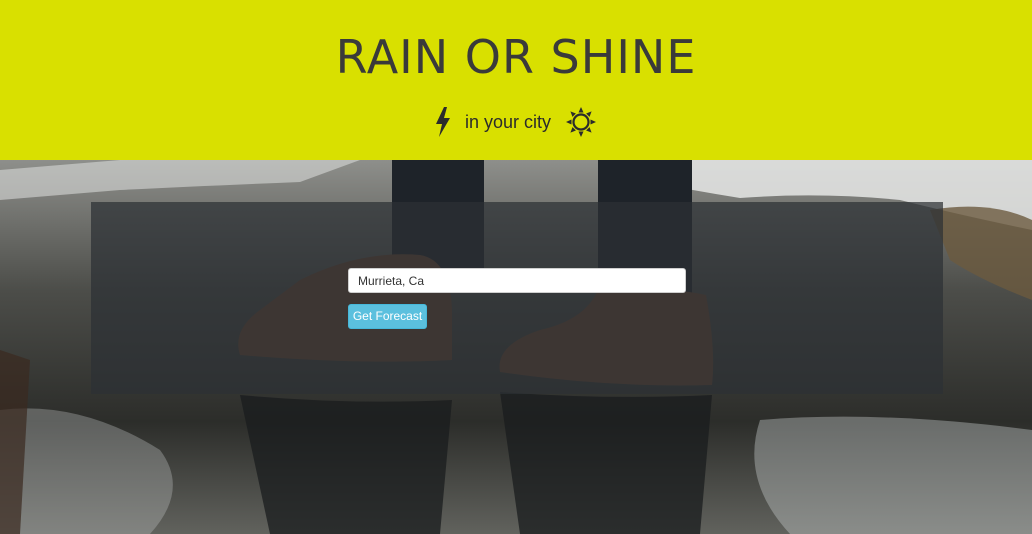 Image resolution: width=1032 pixels, height=534 pixels. I want to click on sun-icon, so click(581, 122).